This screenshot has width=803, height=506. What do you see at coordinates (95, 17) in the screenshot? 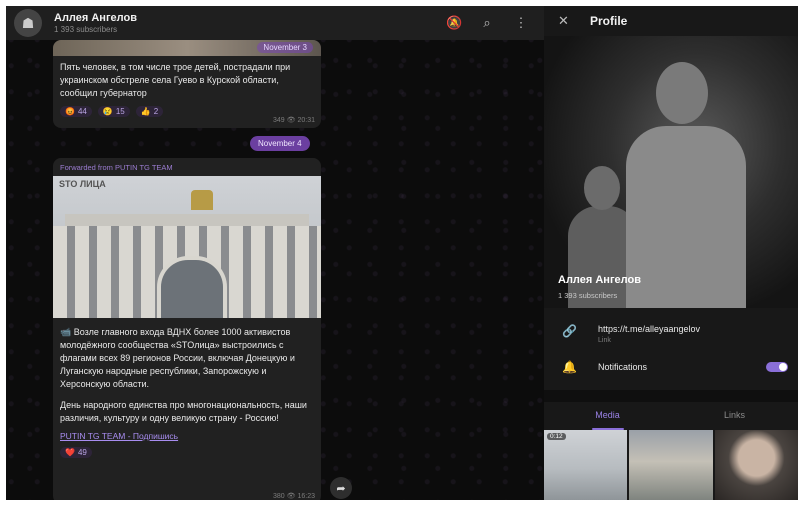
I see `channel-title: Аллея Ангелов` at bounding box center [95, 17].